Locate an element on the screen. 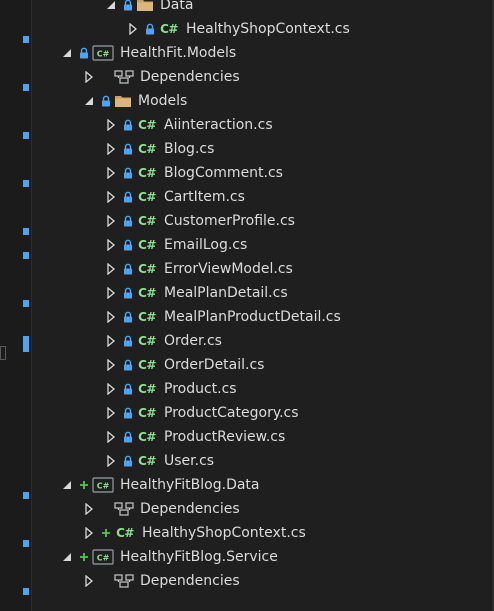 The width and height of the screenshot is (494, 611). tree-item: C# User.cs is located at coordinates (262, 461).